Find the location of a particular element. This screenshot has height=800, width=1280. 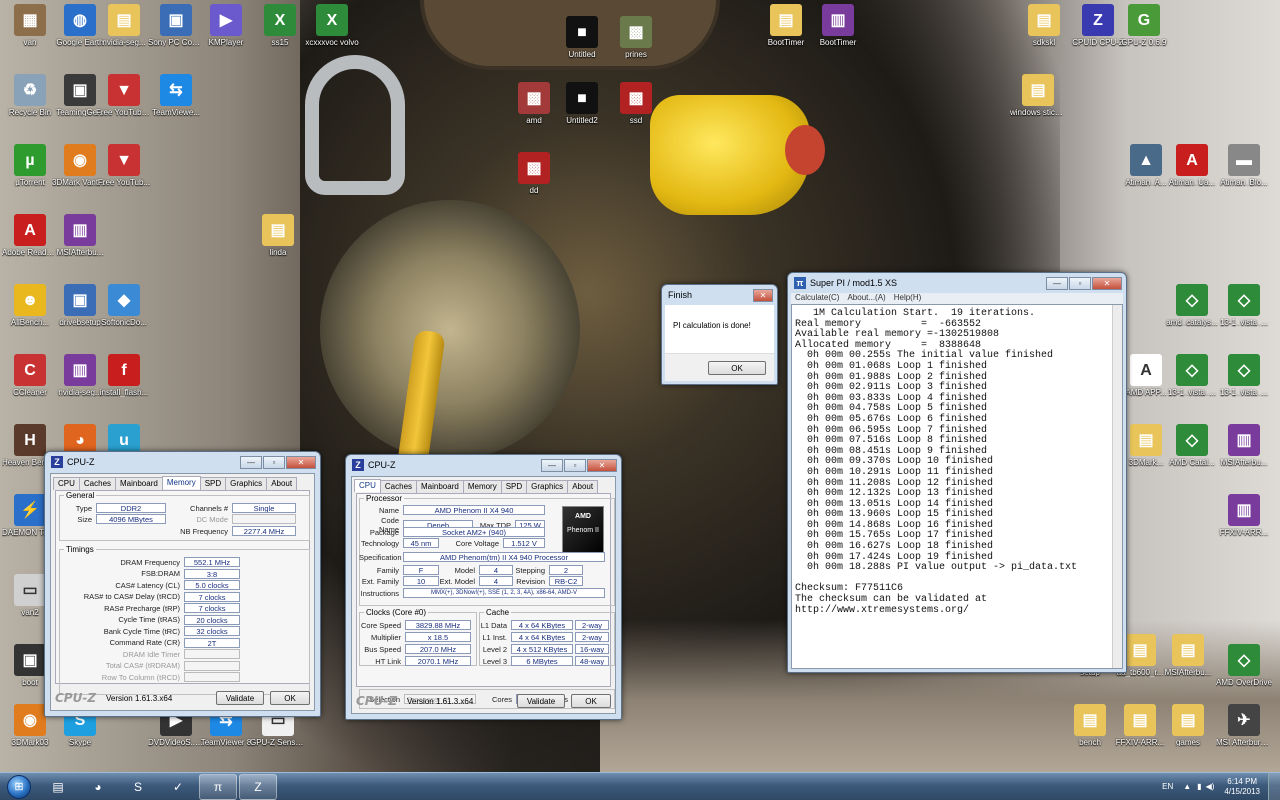

desktop-icon-label: van is located at coordinates (30, 42).